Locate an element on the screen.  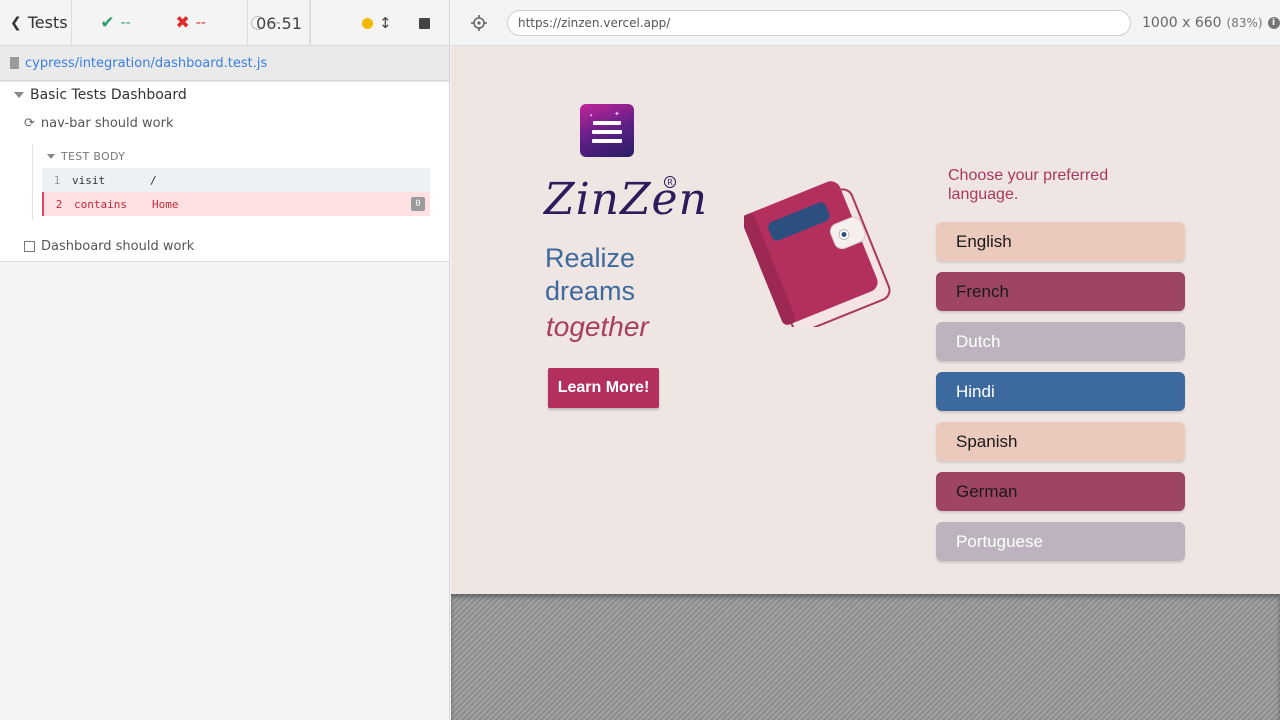
command-message: / is located at coordinates (153, 180).